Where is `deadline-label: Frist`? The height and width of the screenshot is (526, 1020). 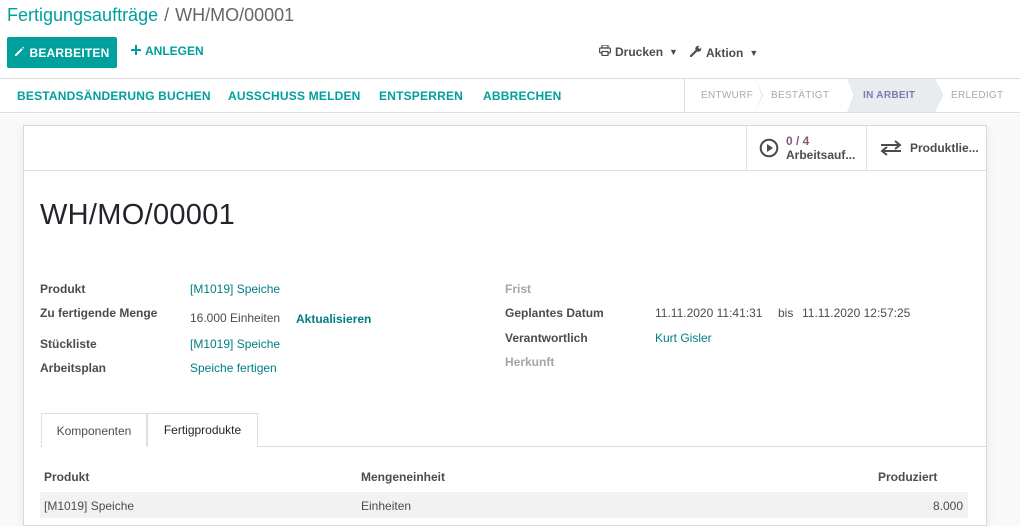 deadline-label: Frist is located at coordinates (518, 289).